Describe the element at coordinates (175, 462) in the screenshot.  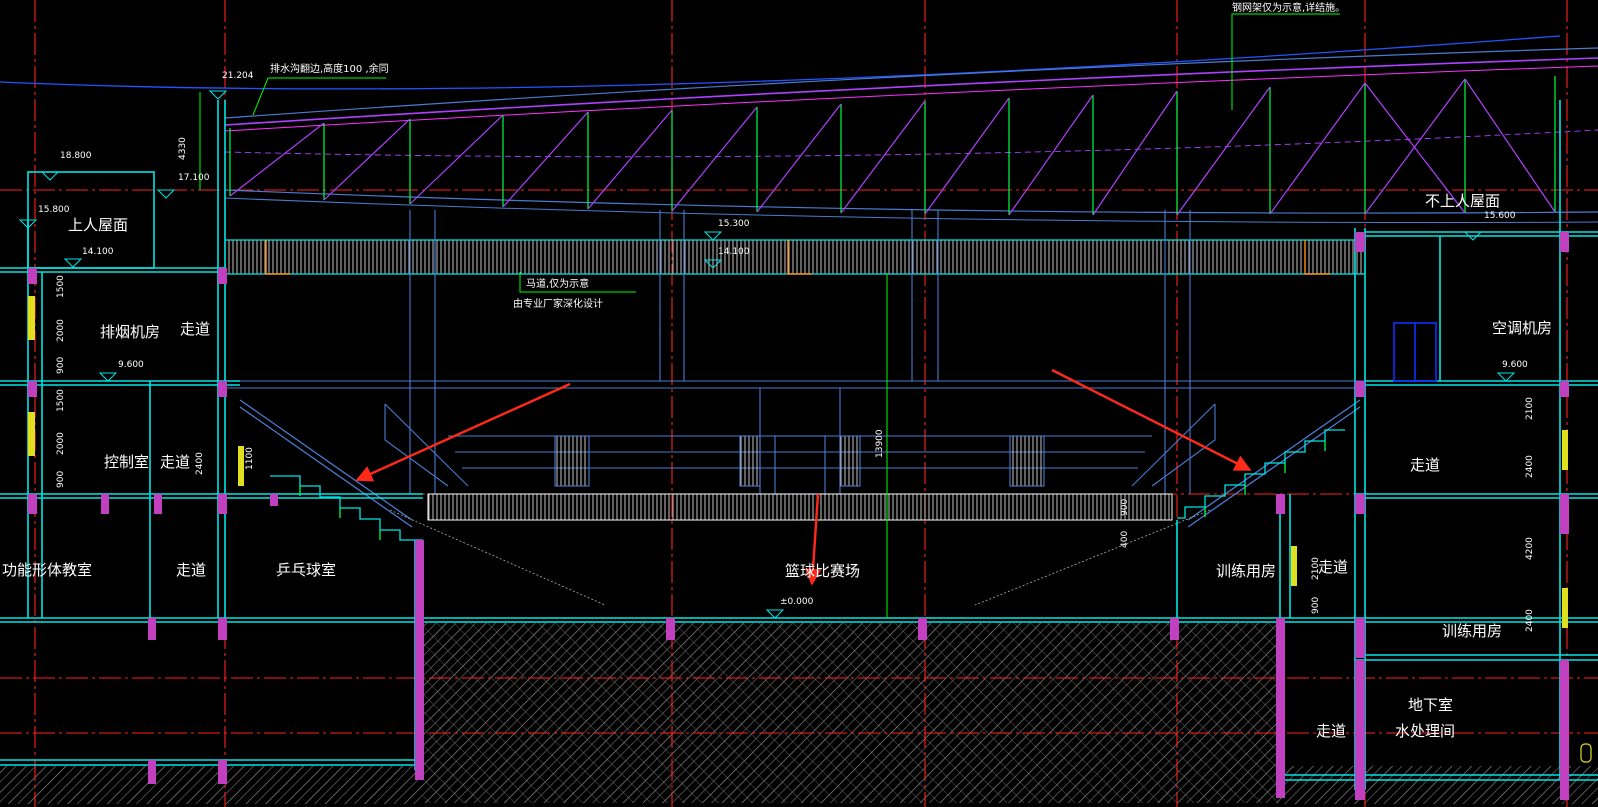
I see `room-corridor-mid-left: 走道` at that location.